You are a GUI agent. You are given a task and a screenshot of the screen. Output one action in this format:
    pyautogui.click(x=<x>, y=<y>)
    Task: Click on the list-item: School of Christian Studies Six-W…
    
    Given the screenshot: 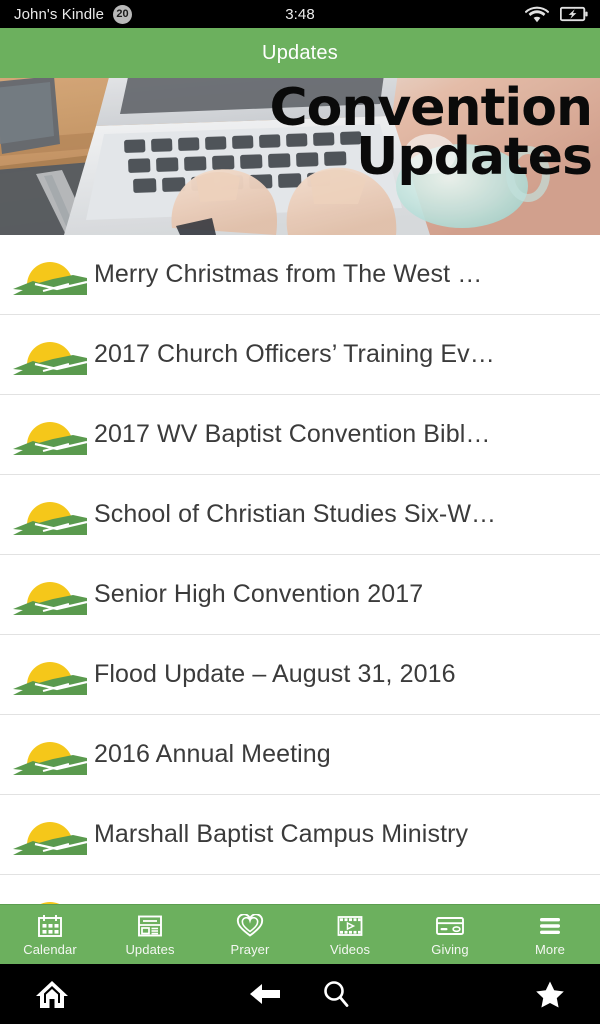 What is the action you would take?
    pyautogui.click(x=300, y=515)
    